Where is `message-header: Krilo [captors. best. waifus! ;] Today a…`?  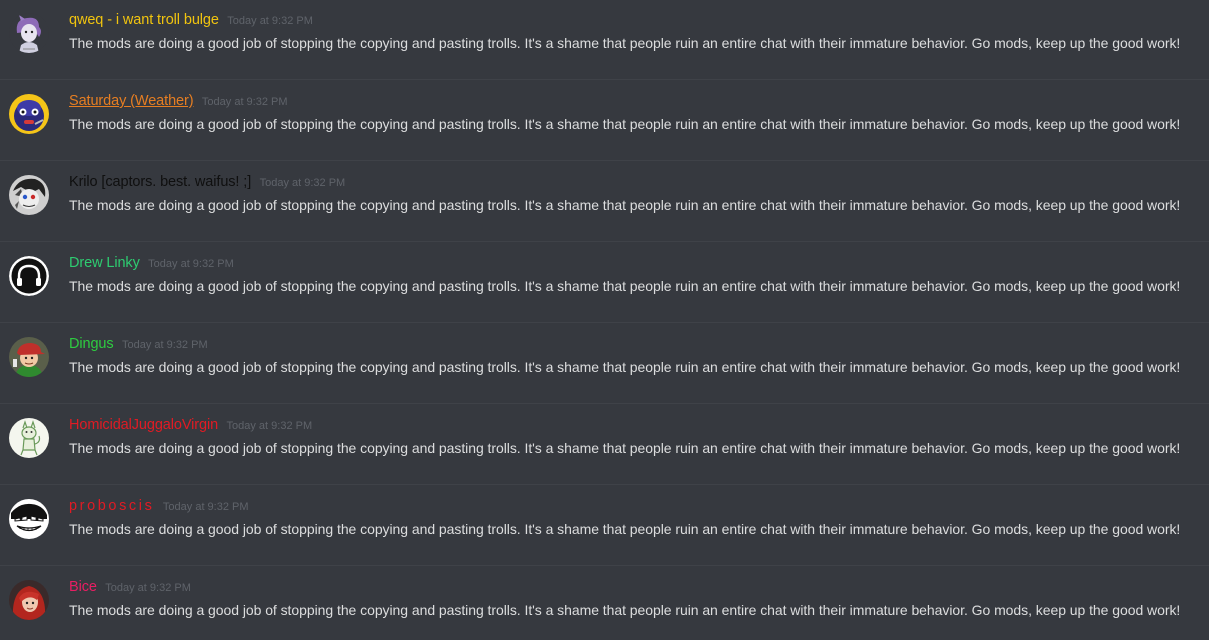
message-header: Krilo [captors. best. waifus! ;] Today a… is located at coordinates (207, 182).